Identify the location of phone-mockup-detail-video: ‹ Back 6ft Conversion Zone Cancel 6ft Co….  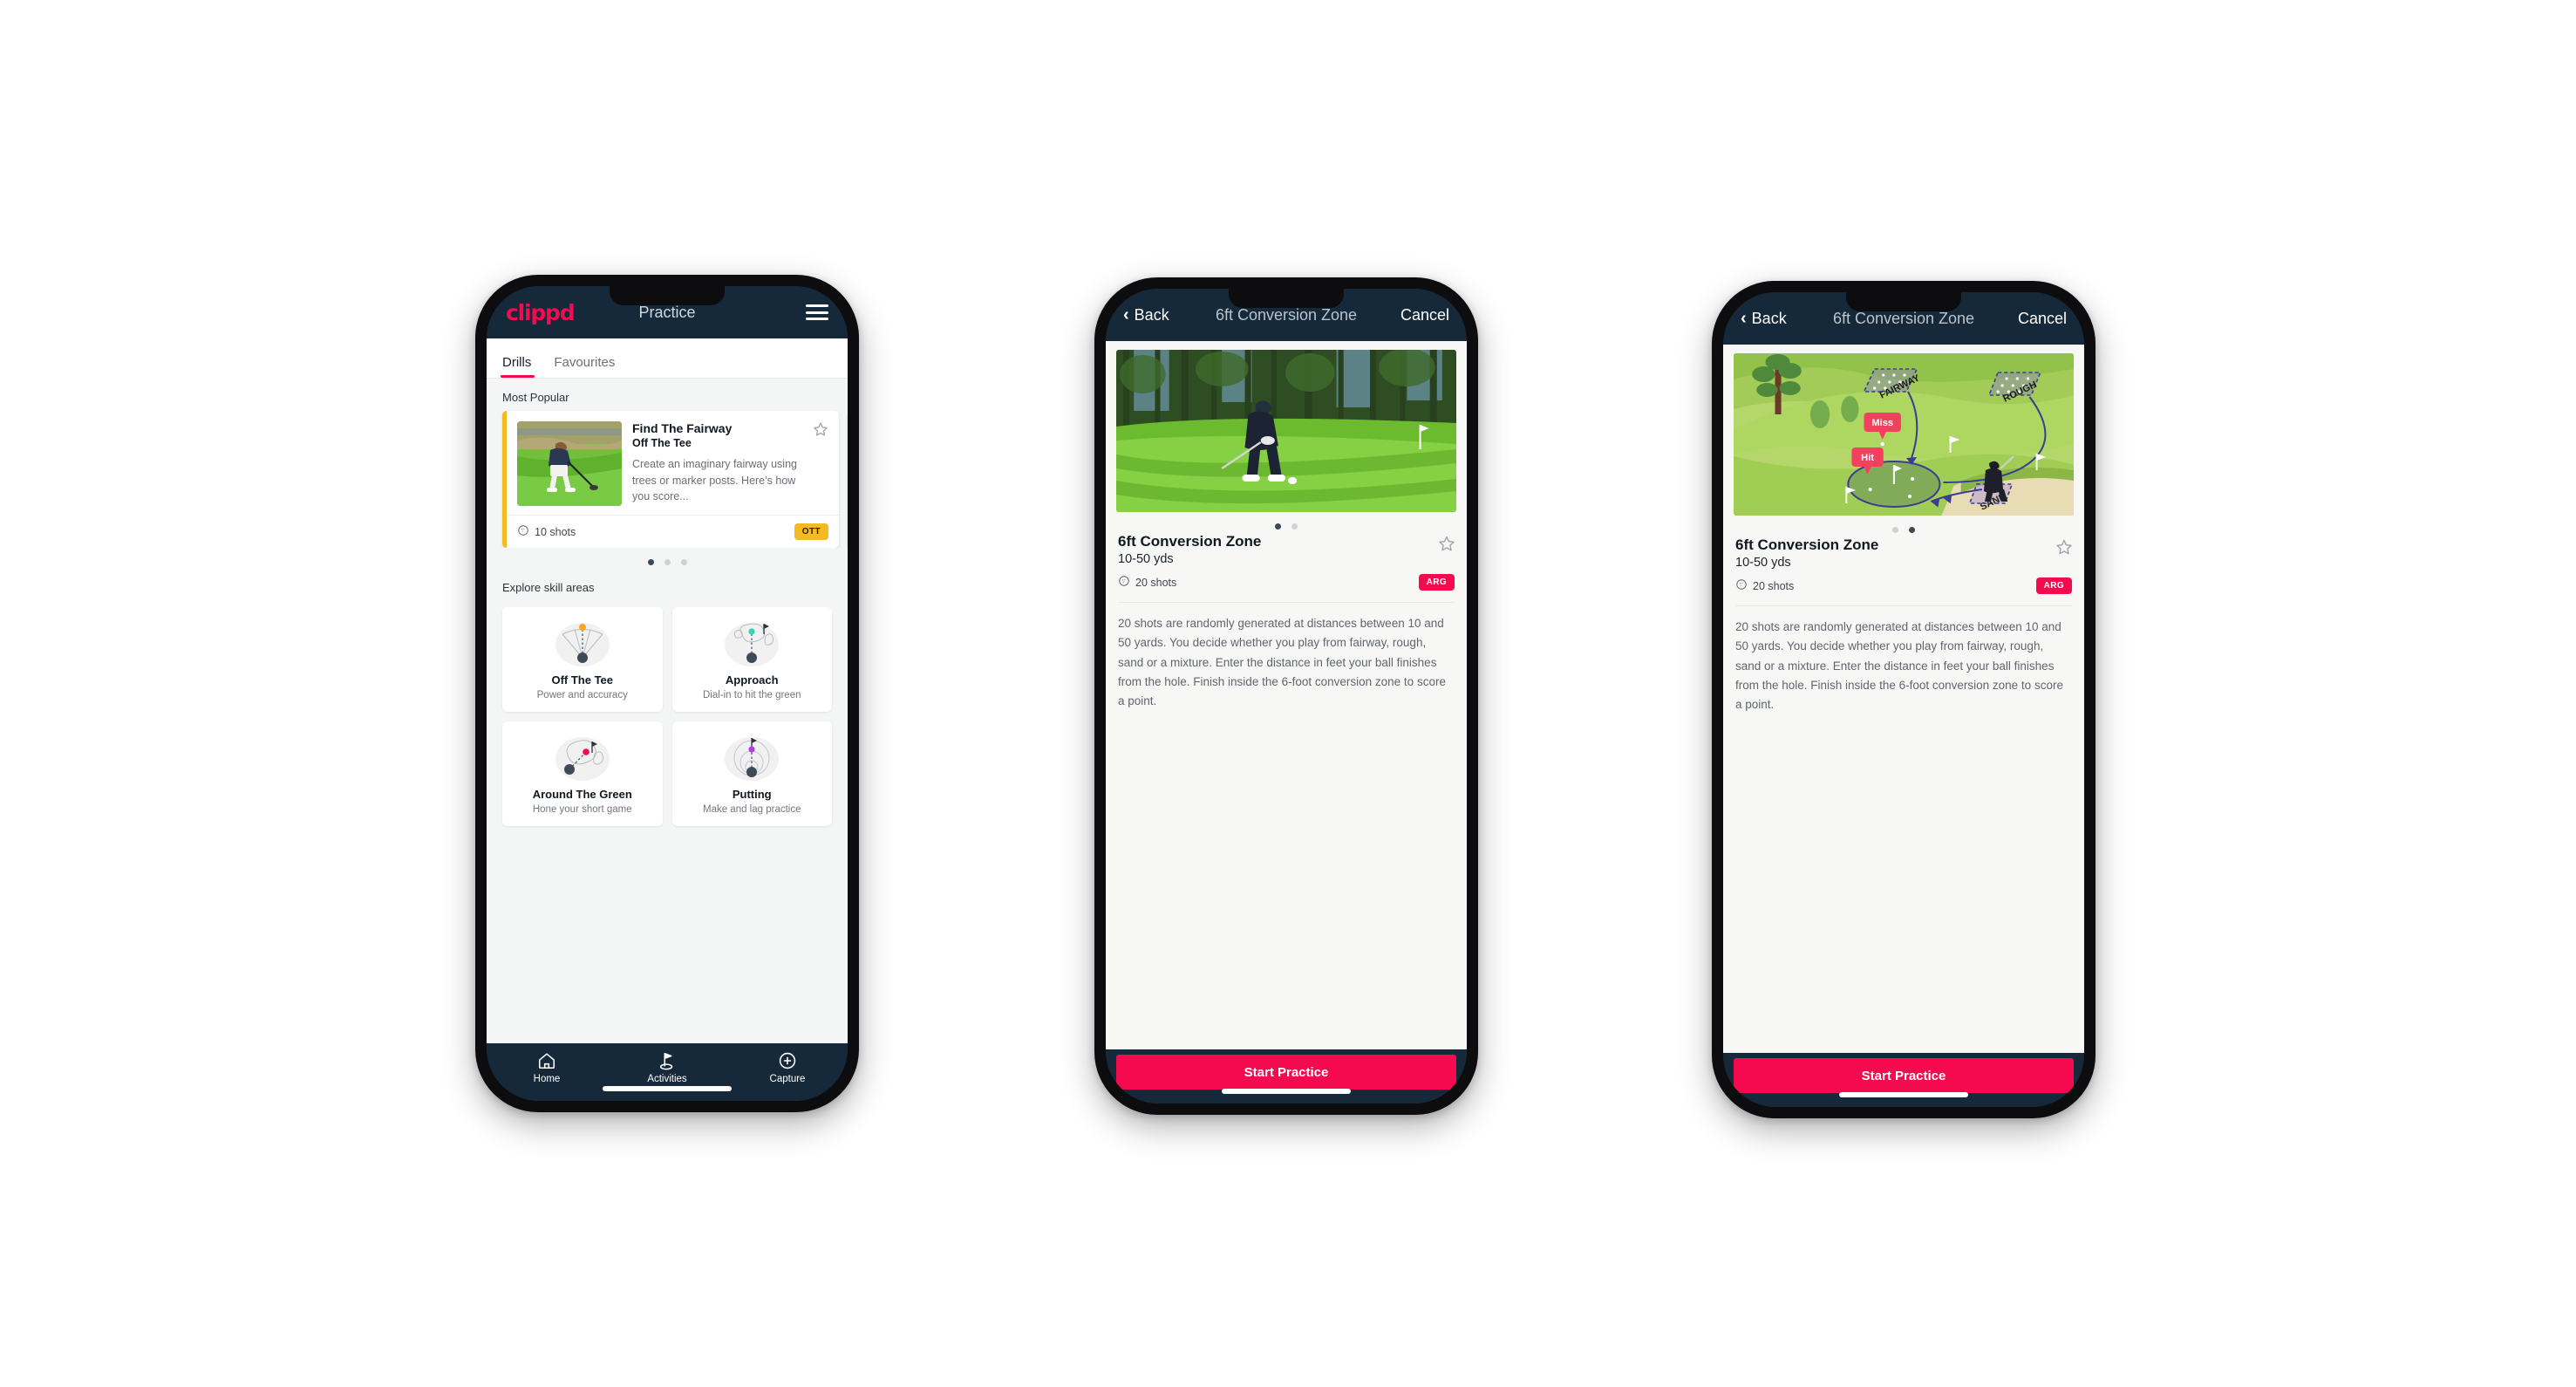
(1286, 696).